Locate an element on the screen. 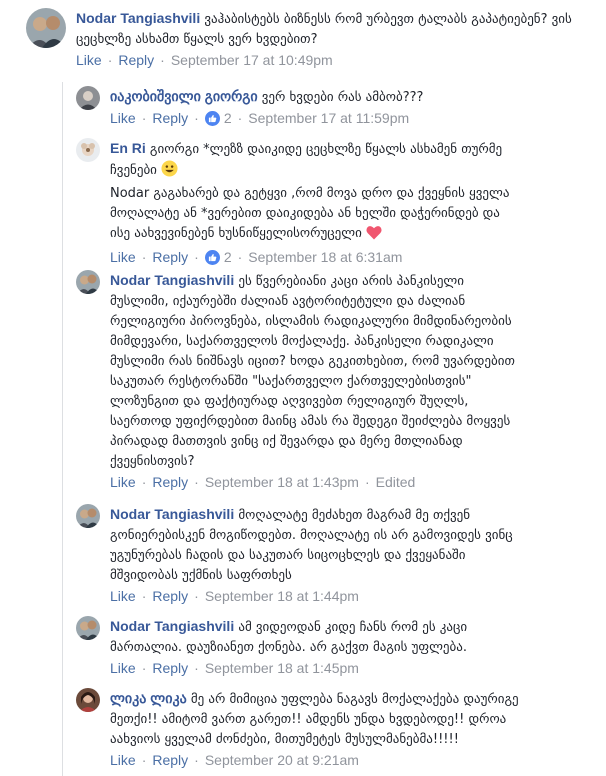  smile-emoji-icon is located at coordinates (169, 172).